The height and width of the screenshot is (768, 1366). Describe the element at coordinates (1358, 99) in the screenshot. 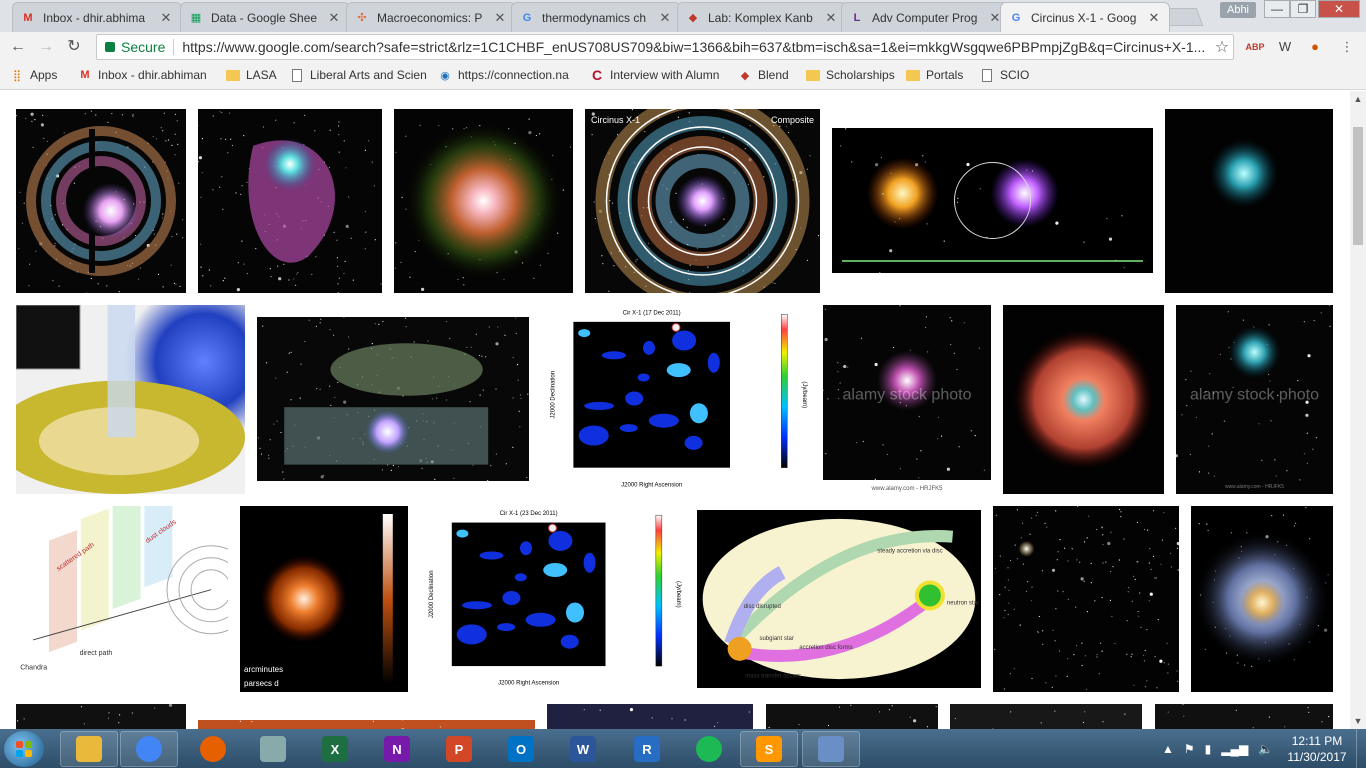

I see `scroll-up-arrow-icon: ▲` at that location.